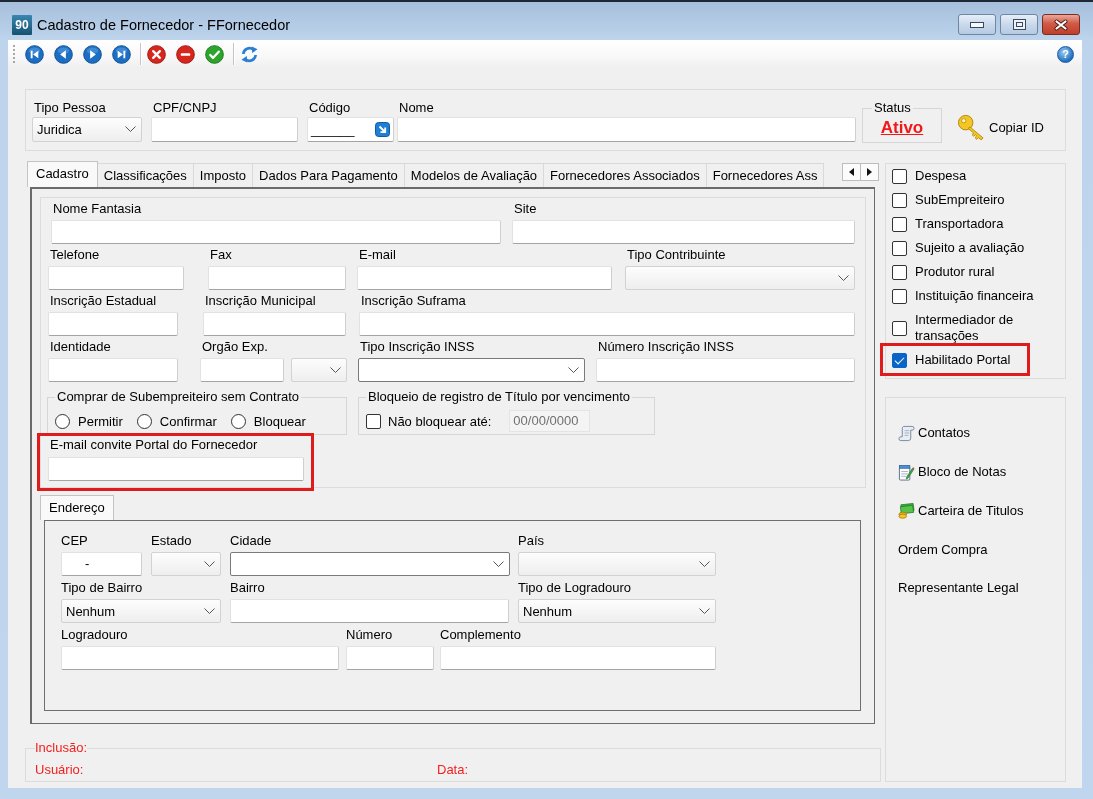 This screenshot has width=1093, height=799. Describe the element at coordinates (958, 588) in the screenshot. I see `action-link: Representante Legal` at that location.